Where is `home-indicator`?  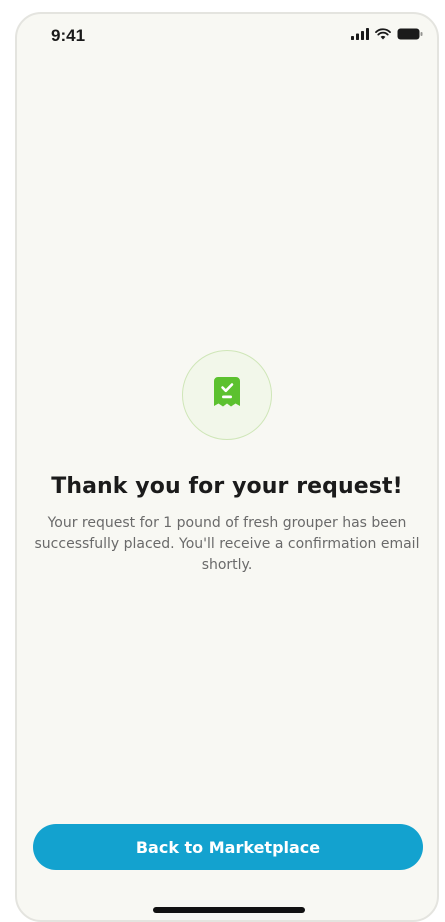
home-indicator is located at coordinates (229, 910).